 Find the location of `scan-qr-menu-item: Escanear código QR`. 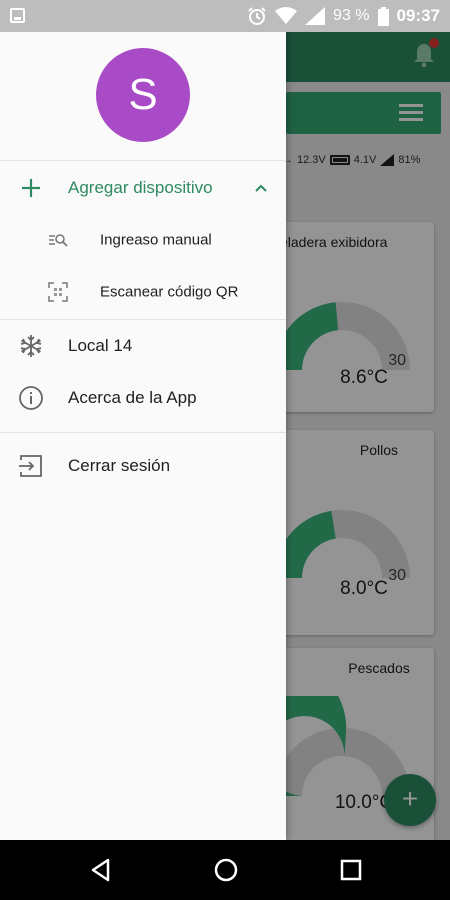

scan-qr-menu-item: Escanear código QR is located at coordinates (143, 292).